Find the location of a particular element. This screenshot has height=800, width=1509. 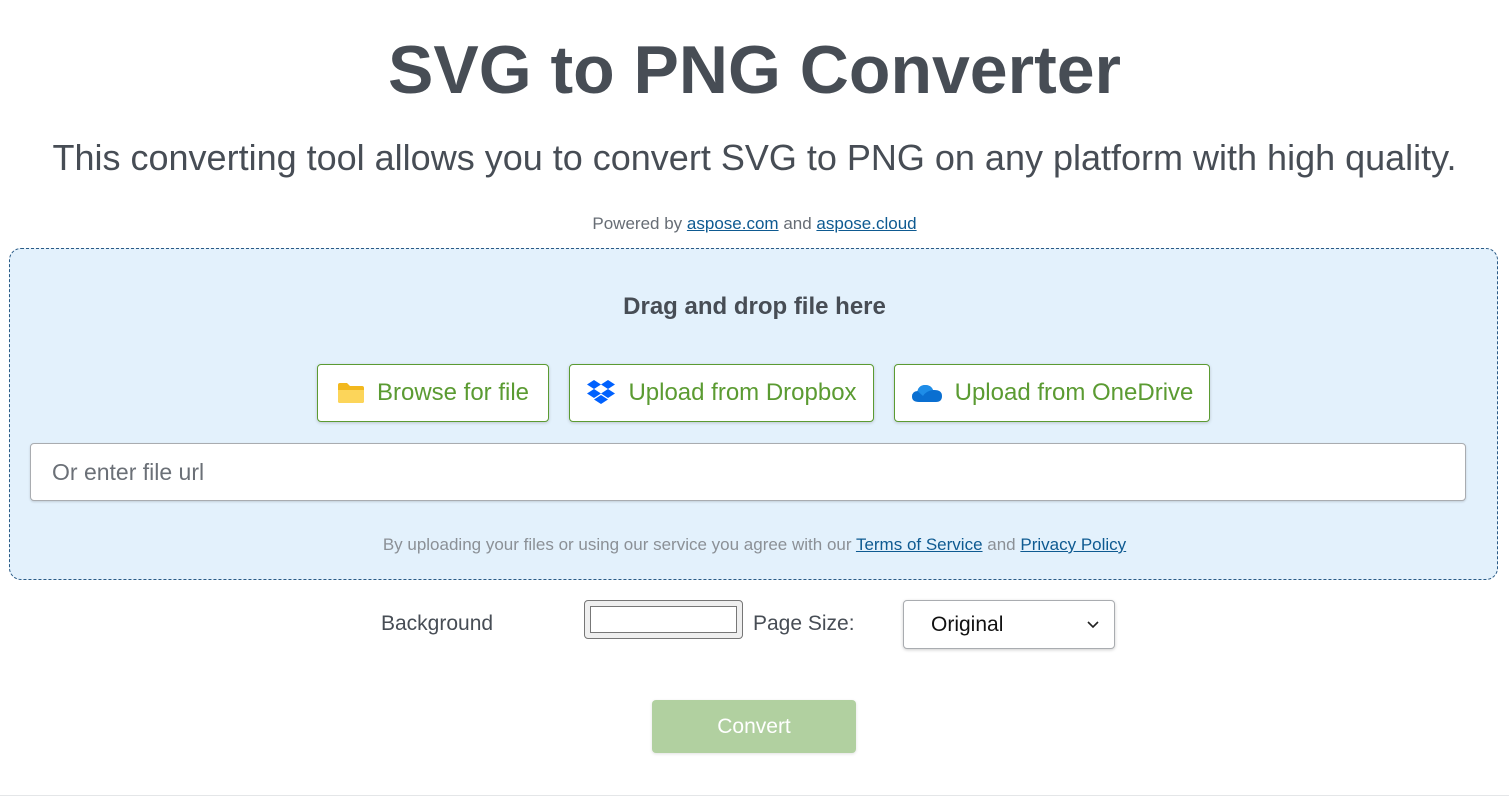

onedrive-cloud-icon is located at coordinates (927, 393).